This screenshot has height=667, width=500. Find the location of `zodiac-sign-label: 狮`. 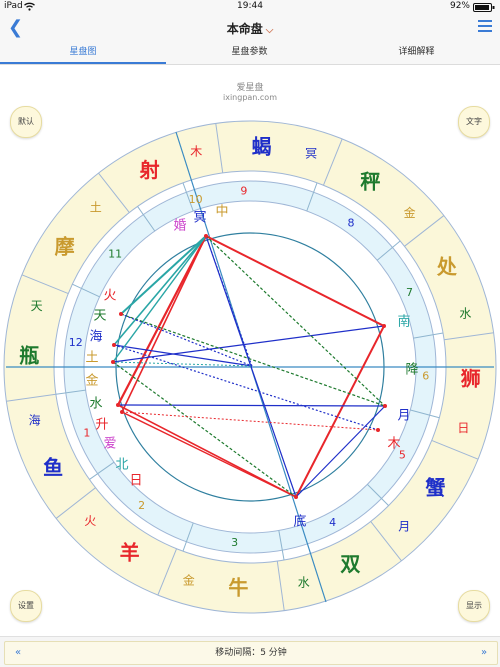

zodiac-sign-label: 狮 is located at coordinates (471, 379).